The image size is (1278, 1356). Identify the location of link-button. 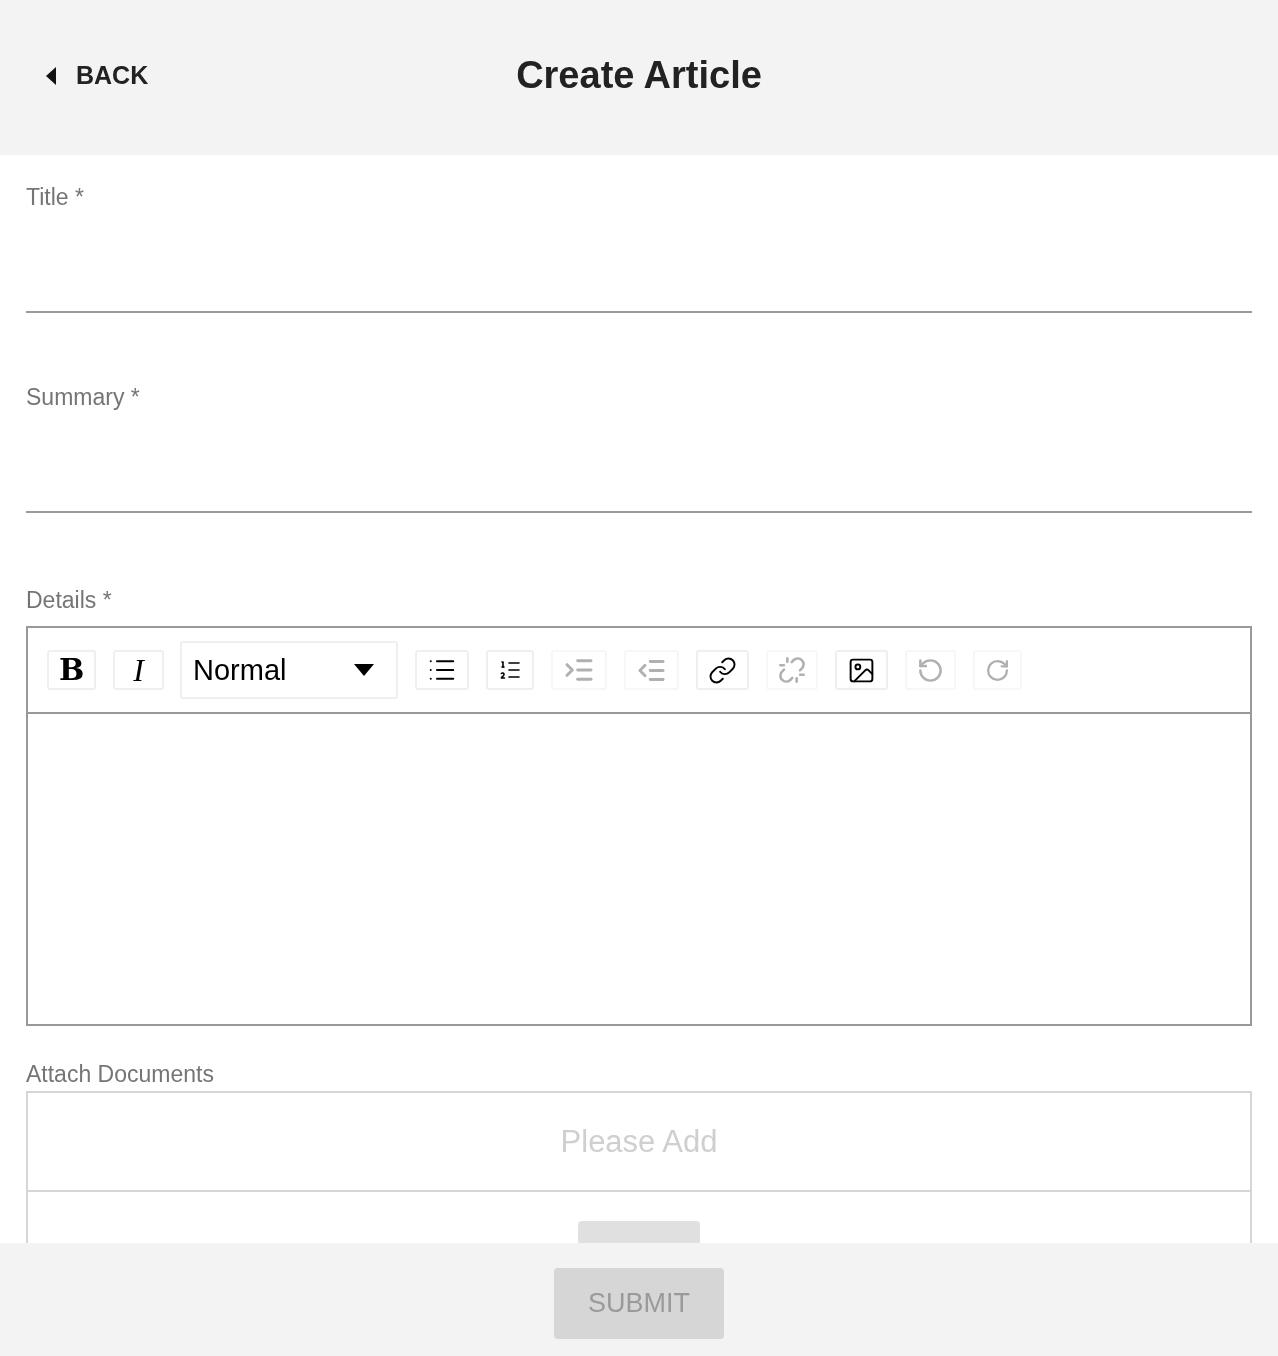
(722, 670).